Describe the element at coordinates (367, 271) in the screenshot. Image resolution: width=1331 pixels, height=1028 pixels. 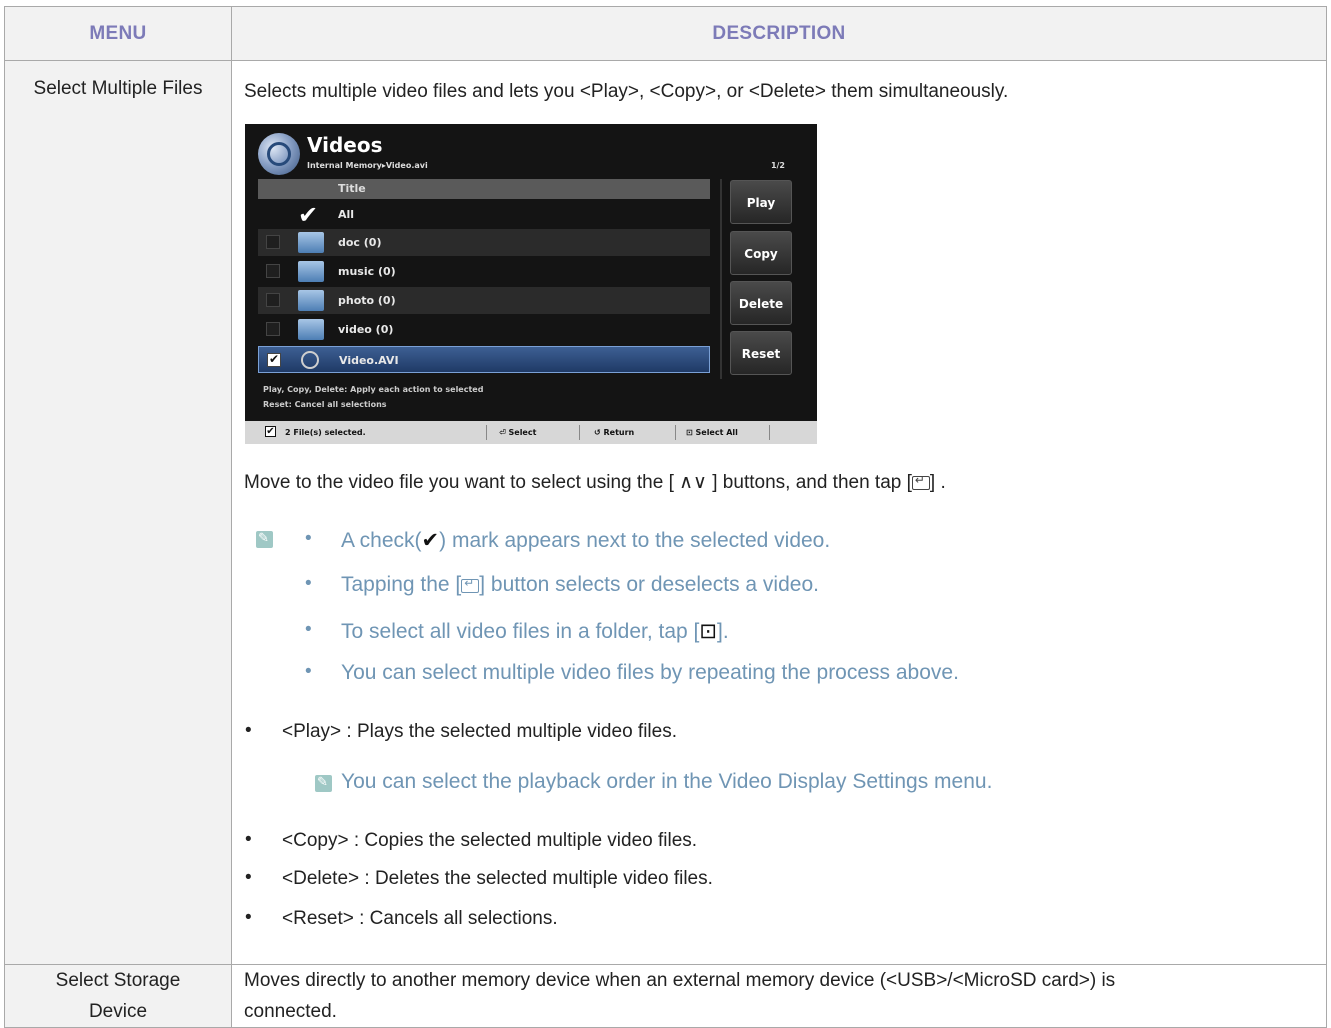
I see `list-item-label: music (0)` at that location.